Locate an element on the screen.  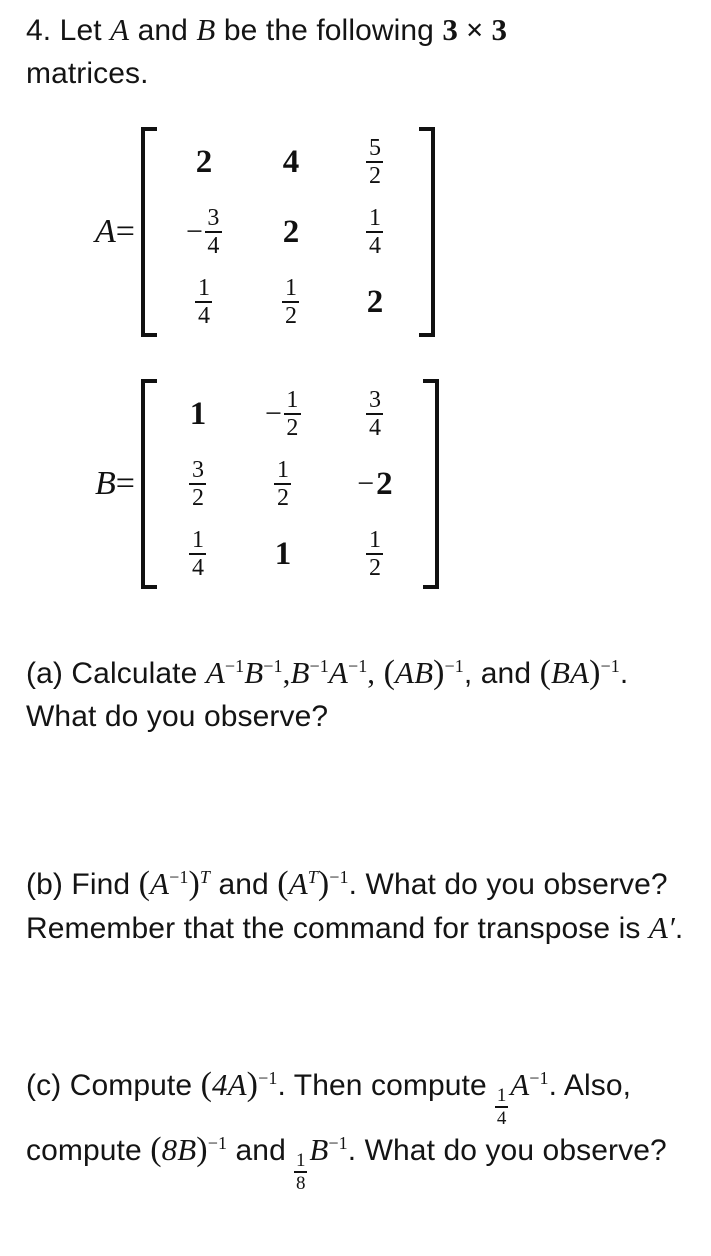
matrix-b-label: B= is located at coordinates (115, 484).